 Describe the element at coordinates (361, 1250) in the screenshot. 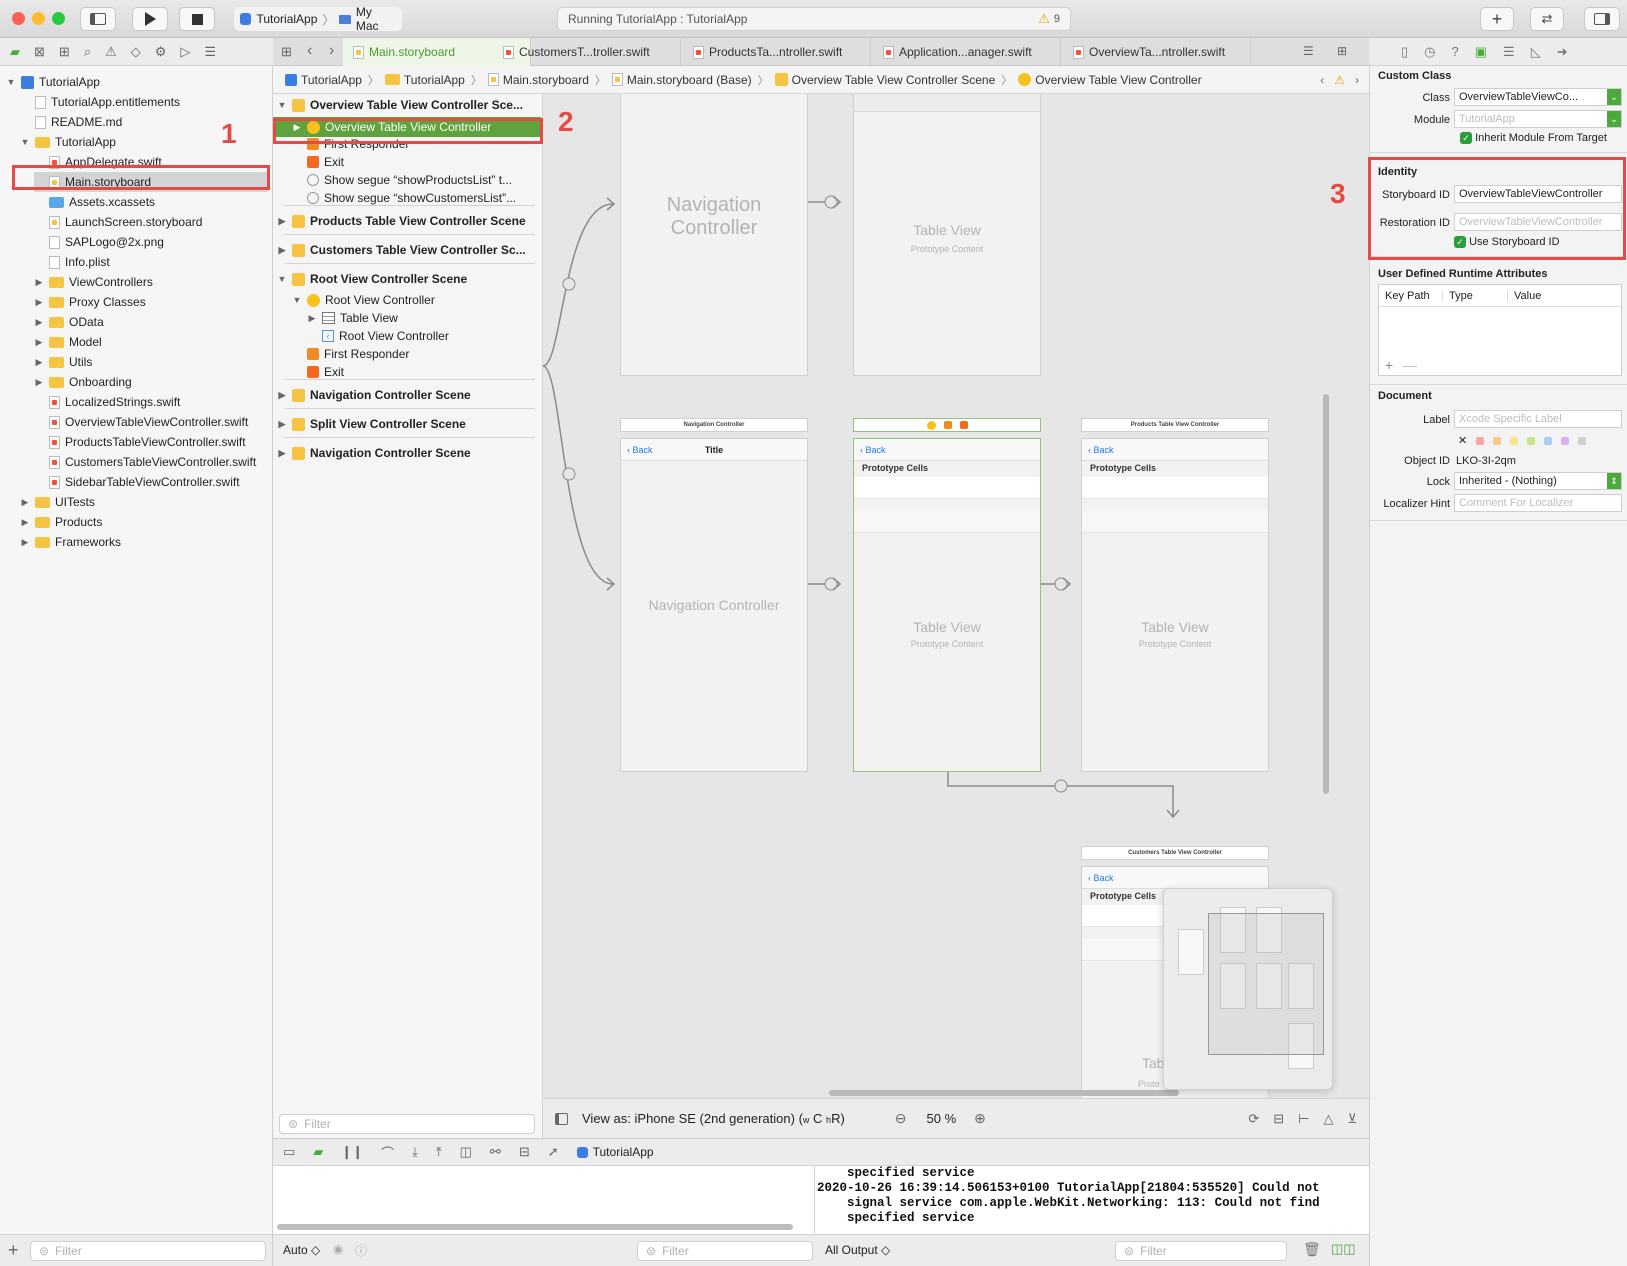

I see `info-icon: ⓘ` at that location.